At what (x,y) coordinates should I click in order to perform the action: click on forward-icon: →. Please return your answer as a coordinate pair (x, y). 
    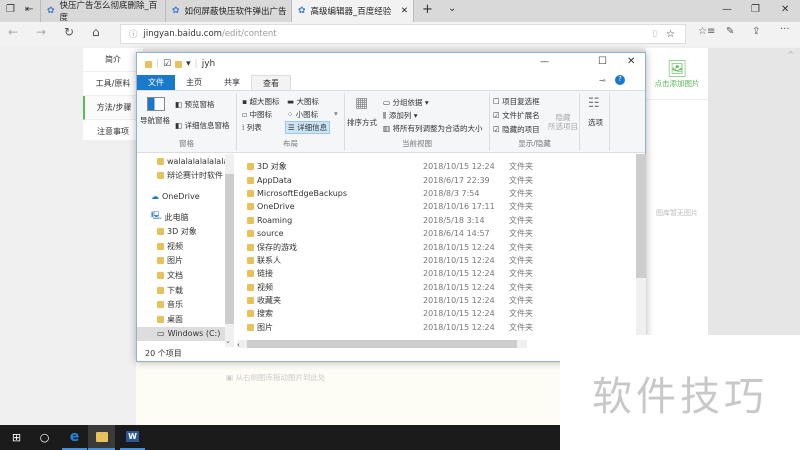
    Looking at the image, I should click on (41, 32).